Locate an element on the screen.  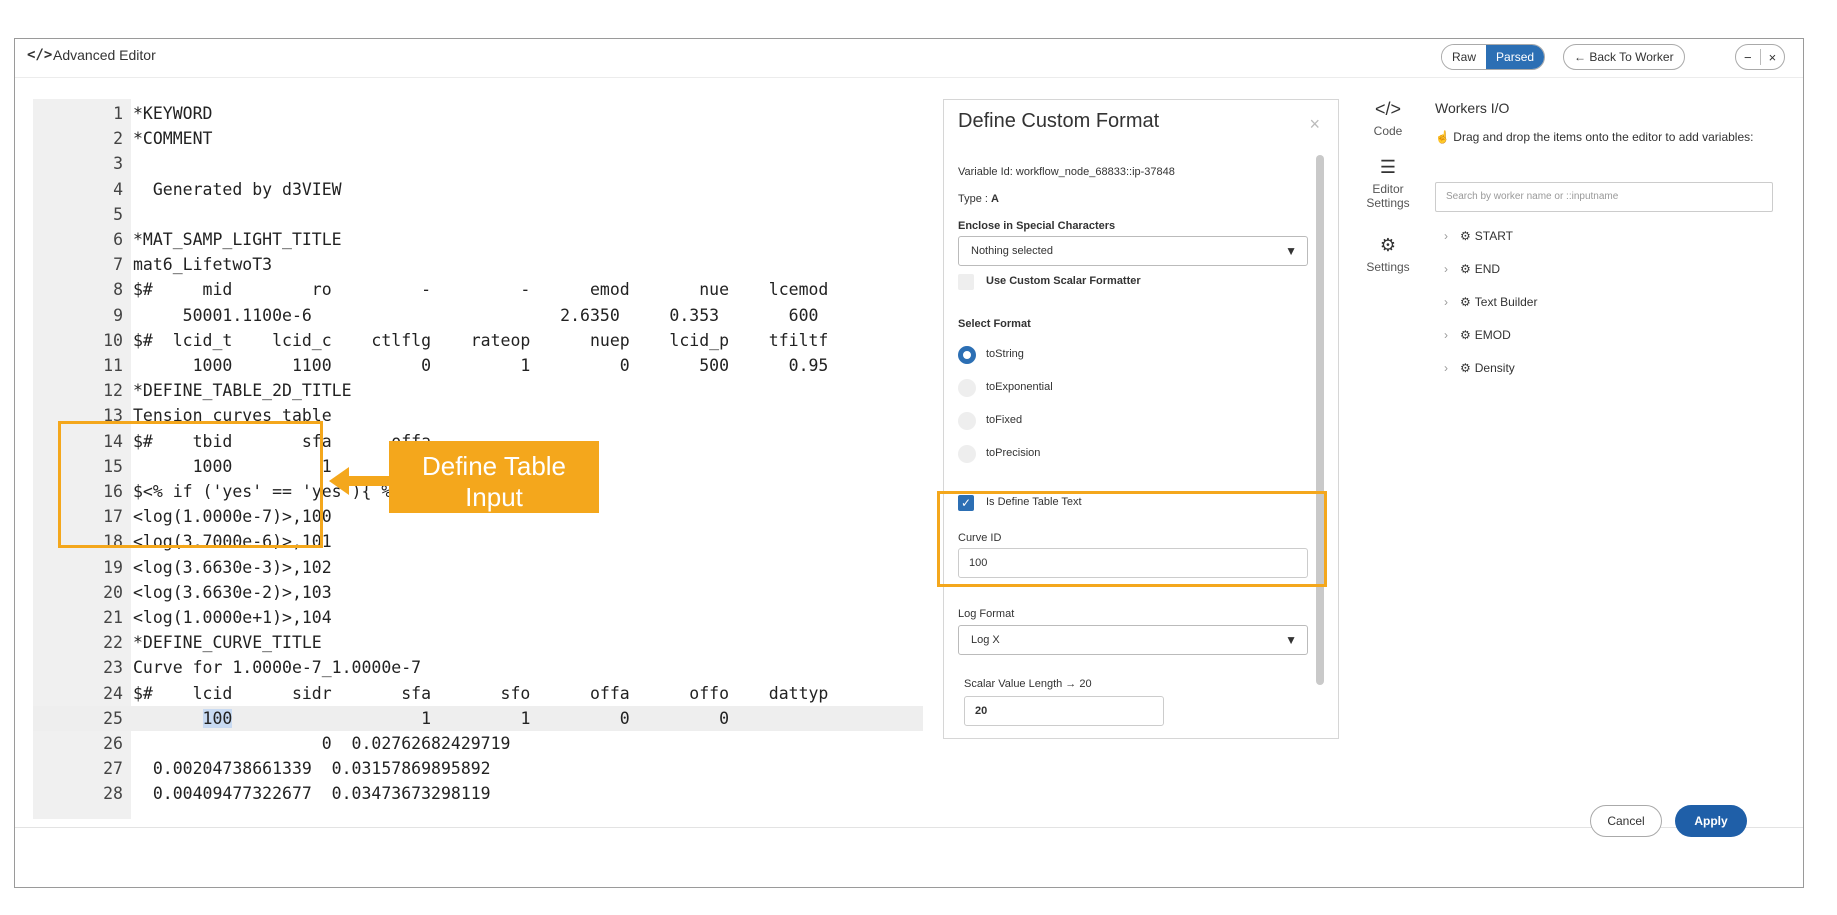
line-number: 25 is located at coordinates (113, 718).